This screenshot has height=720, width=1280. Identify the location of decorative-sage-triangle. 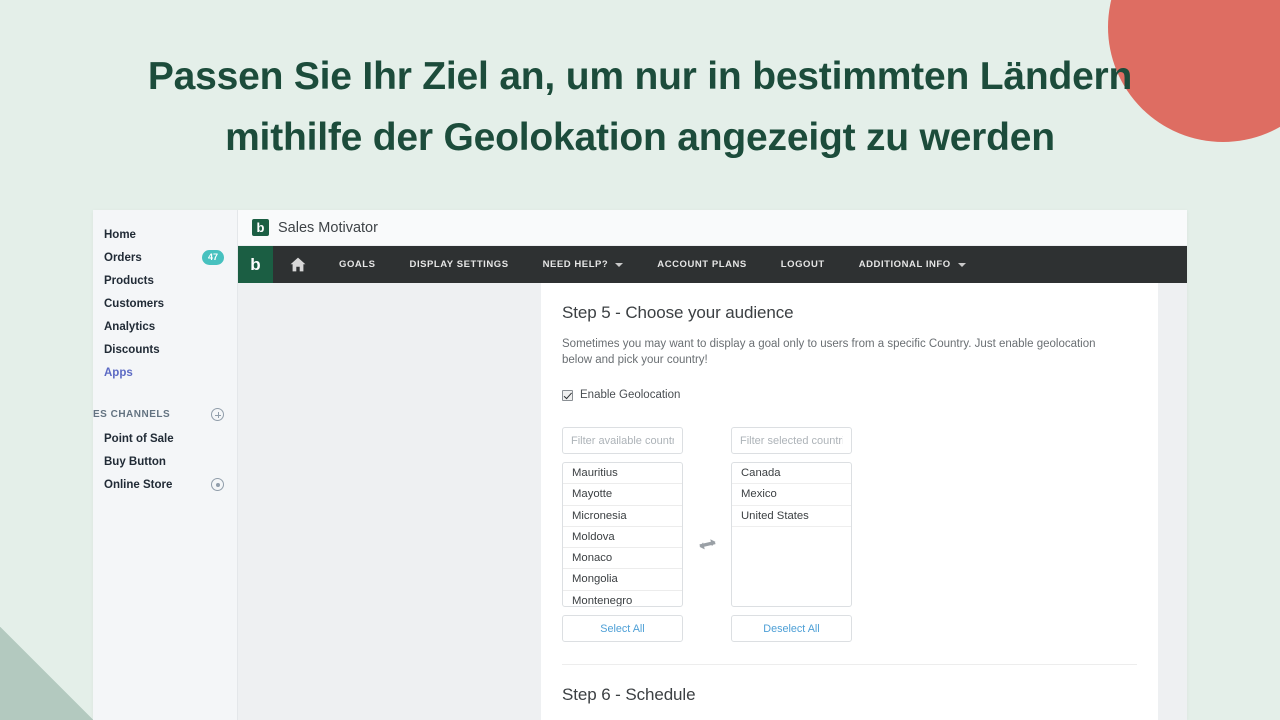
(46, 673).